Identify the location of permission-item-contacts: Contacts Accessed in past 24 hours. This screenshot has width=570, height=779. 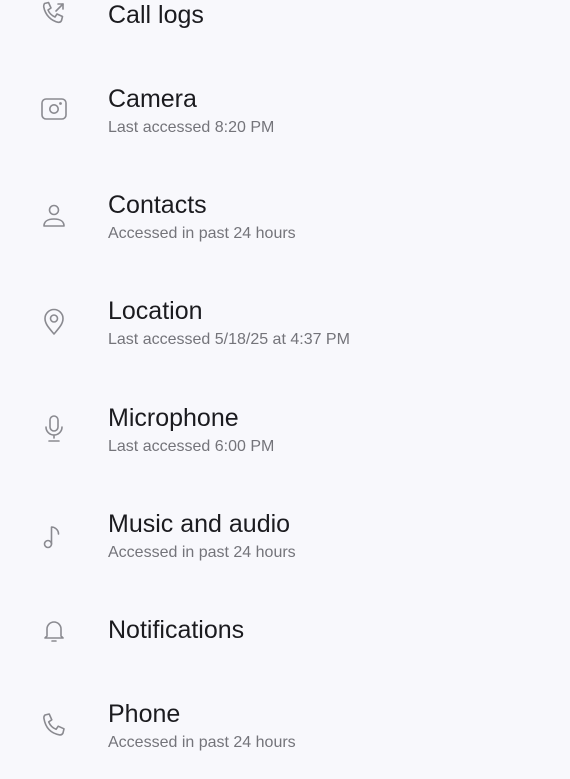
(285, 230).